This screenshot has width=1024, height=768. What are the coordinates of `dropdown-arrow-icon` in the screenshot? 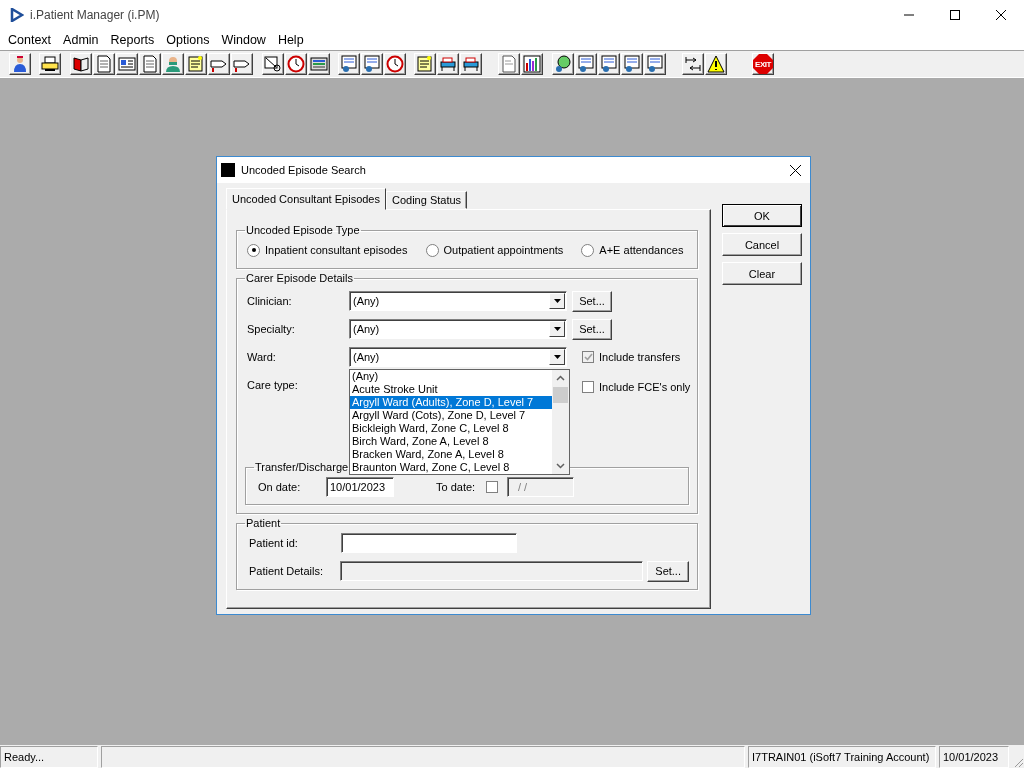 It's located at (557, 357).